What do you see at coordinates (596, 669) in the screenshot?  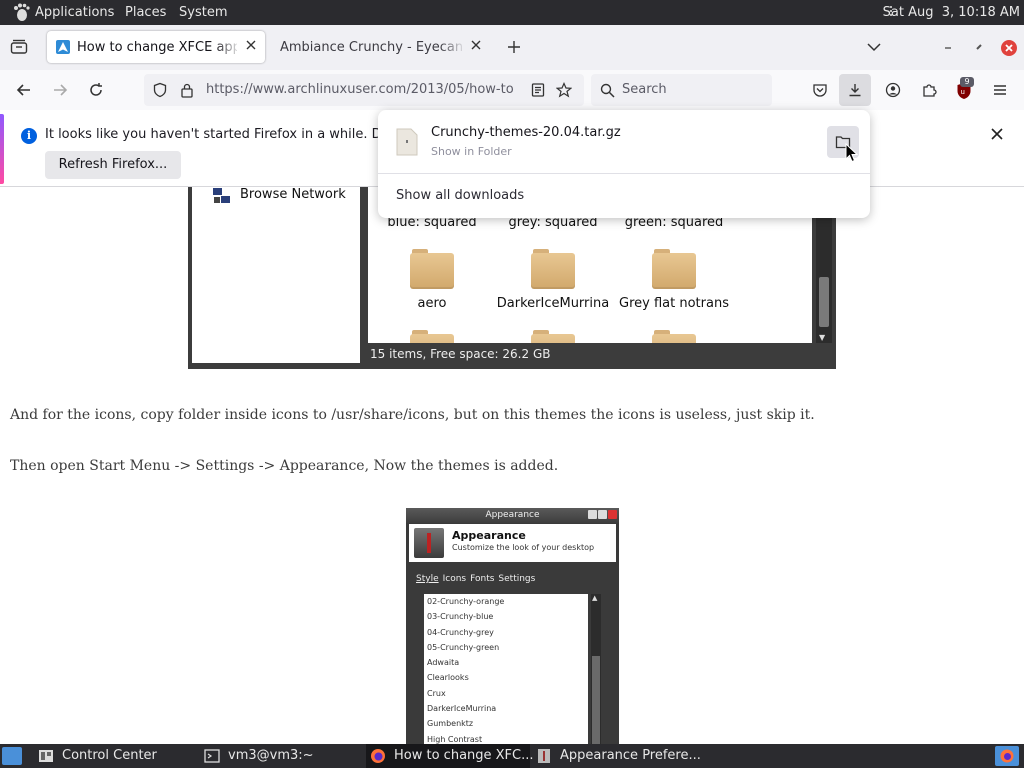 I see `theme-list-scrollbar: ▲` at bounding box center [596, 669].